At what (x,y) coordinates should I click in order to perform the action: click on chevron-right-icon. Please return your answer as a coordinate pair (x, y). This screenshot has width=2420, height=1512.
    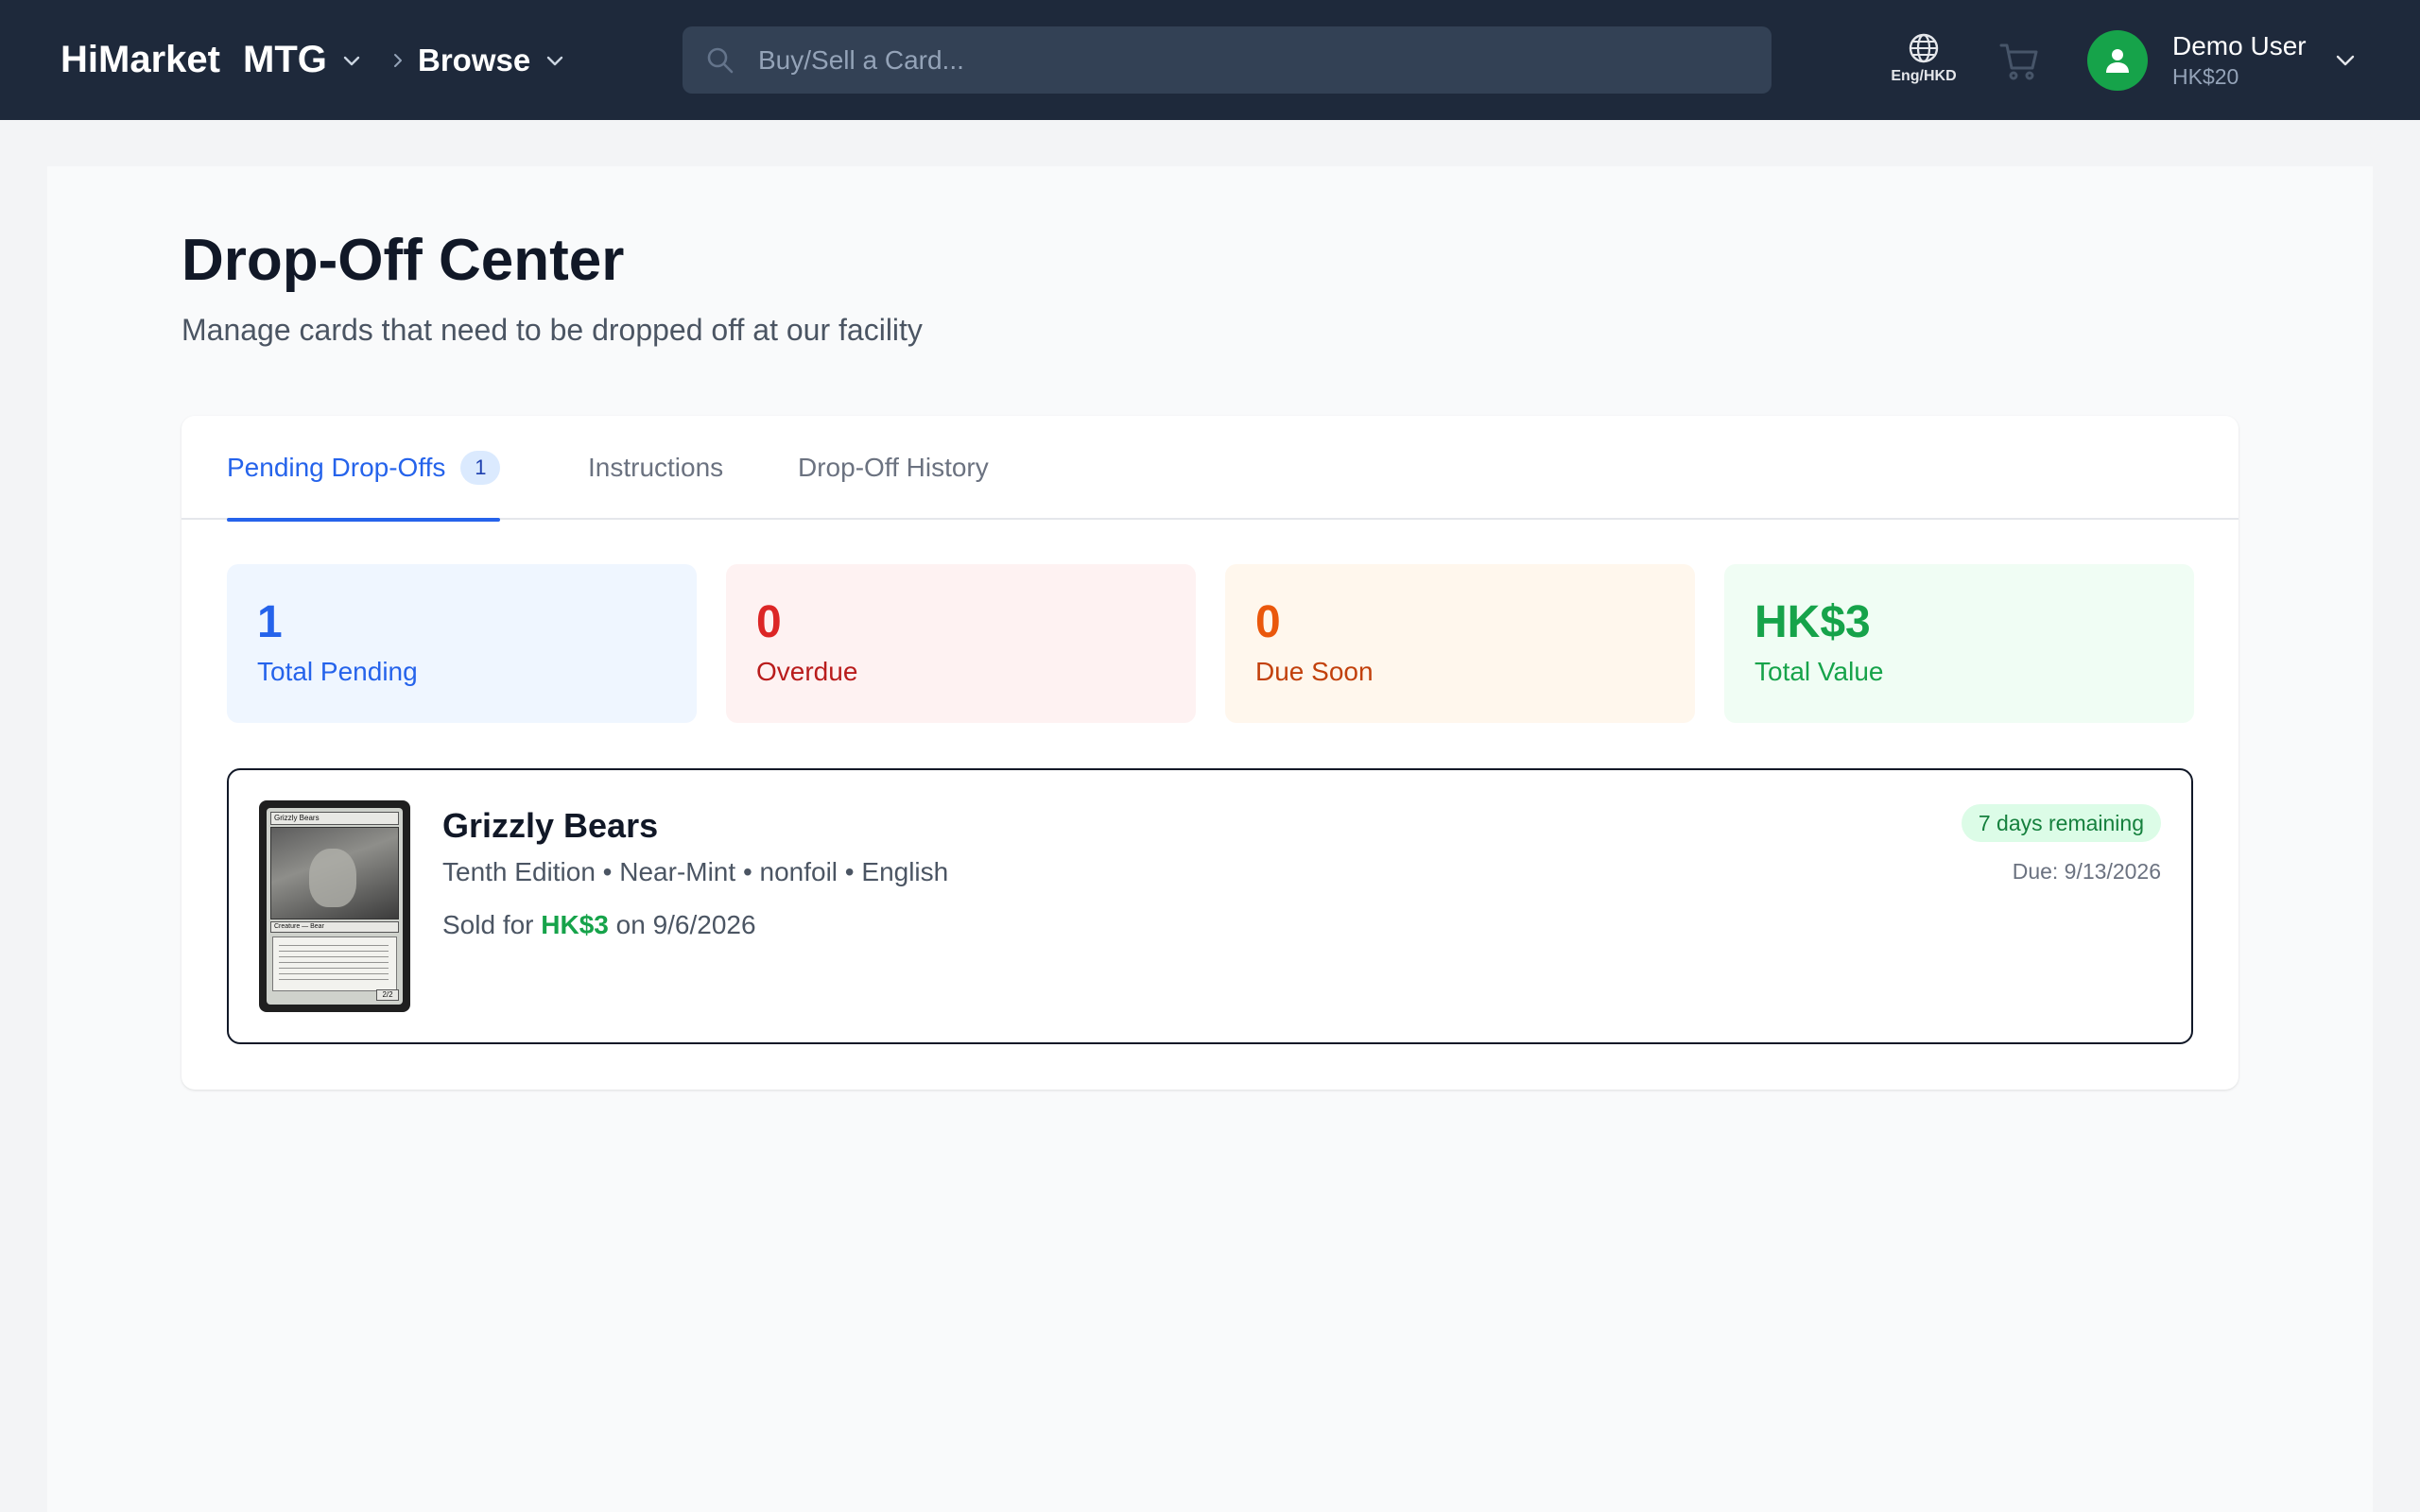
    Looking at the image, I should click on (398, 60).